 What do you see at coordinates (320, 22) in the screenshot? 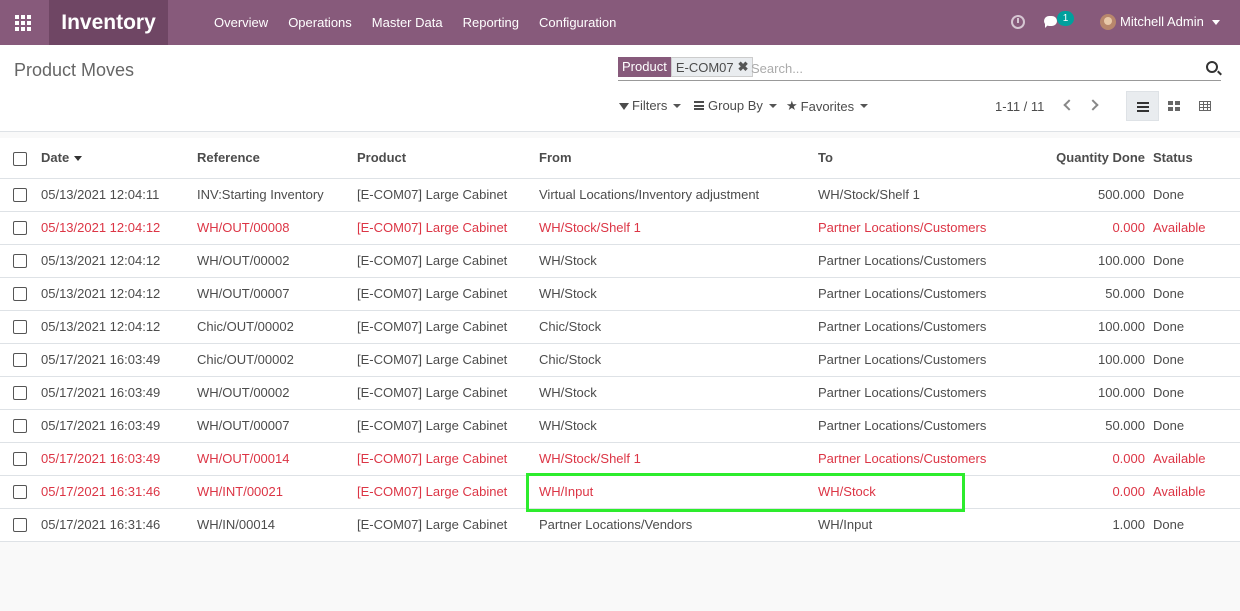
I see `menu-operations: Operations` at bounding box center [320, 22].